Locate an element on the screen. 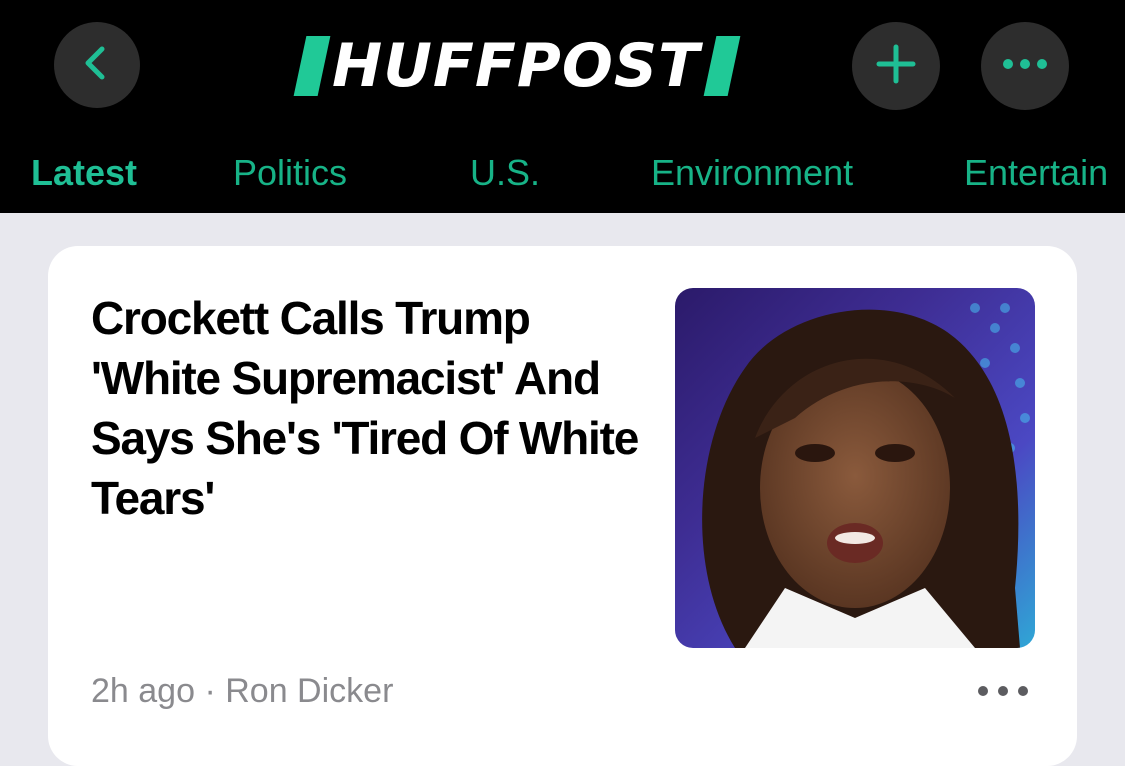  add-button is located at coordinates (896, 66).